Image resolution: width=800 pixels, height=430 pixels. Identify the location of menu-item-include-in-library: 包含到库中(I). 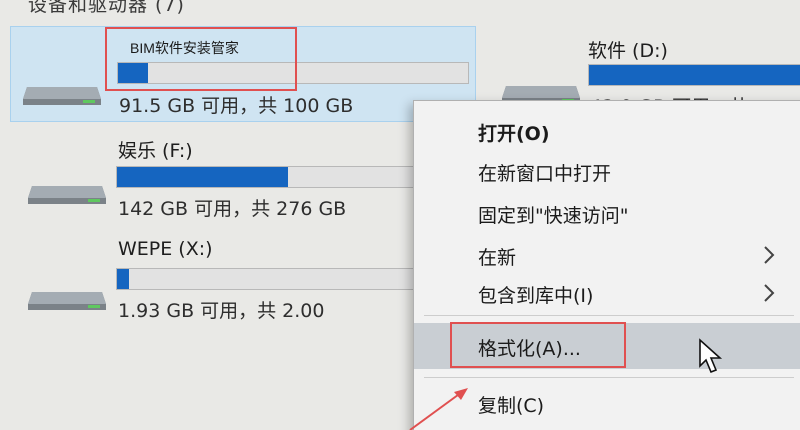
(607, 293).